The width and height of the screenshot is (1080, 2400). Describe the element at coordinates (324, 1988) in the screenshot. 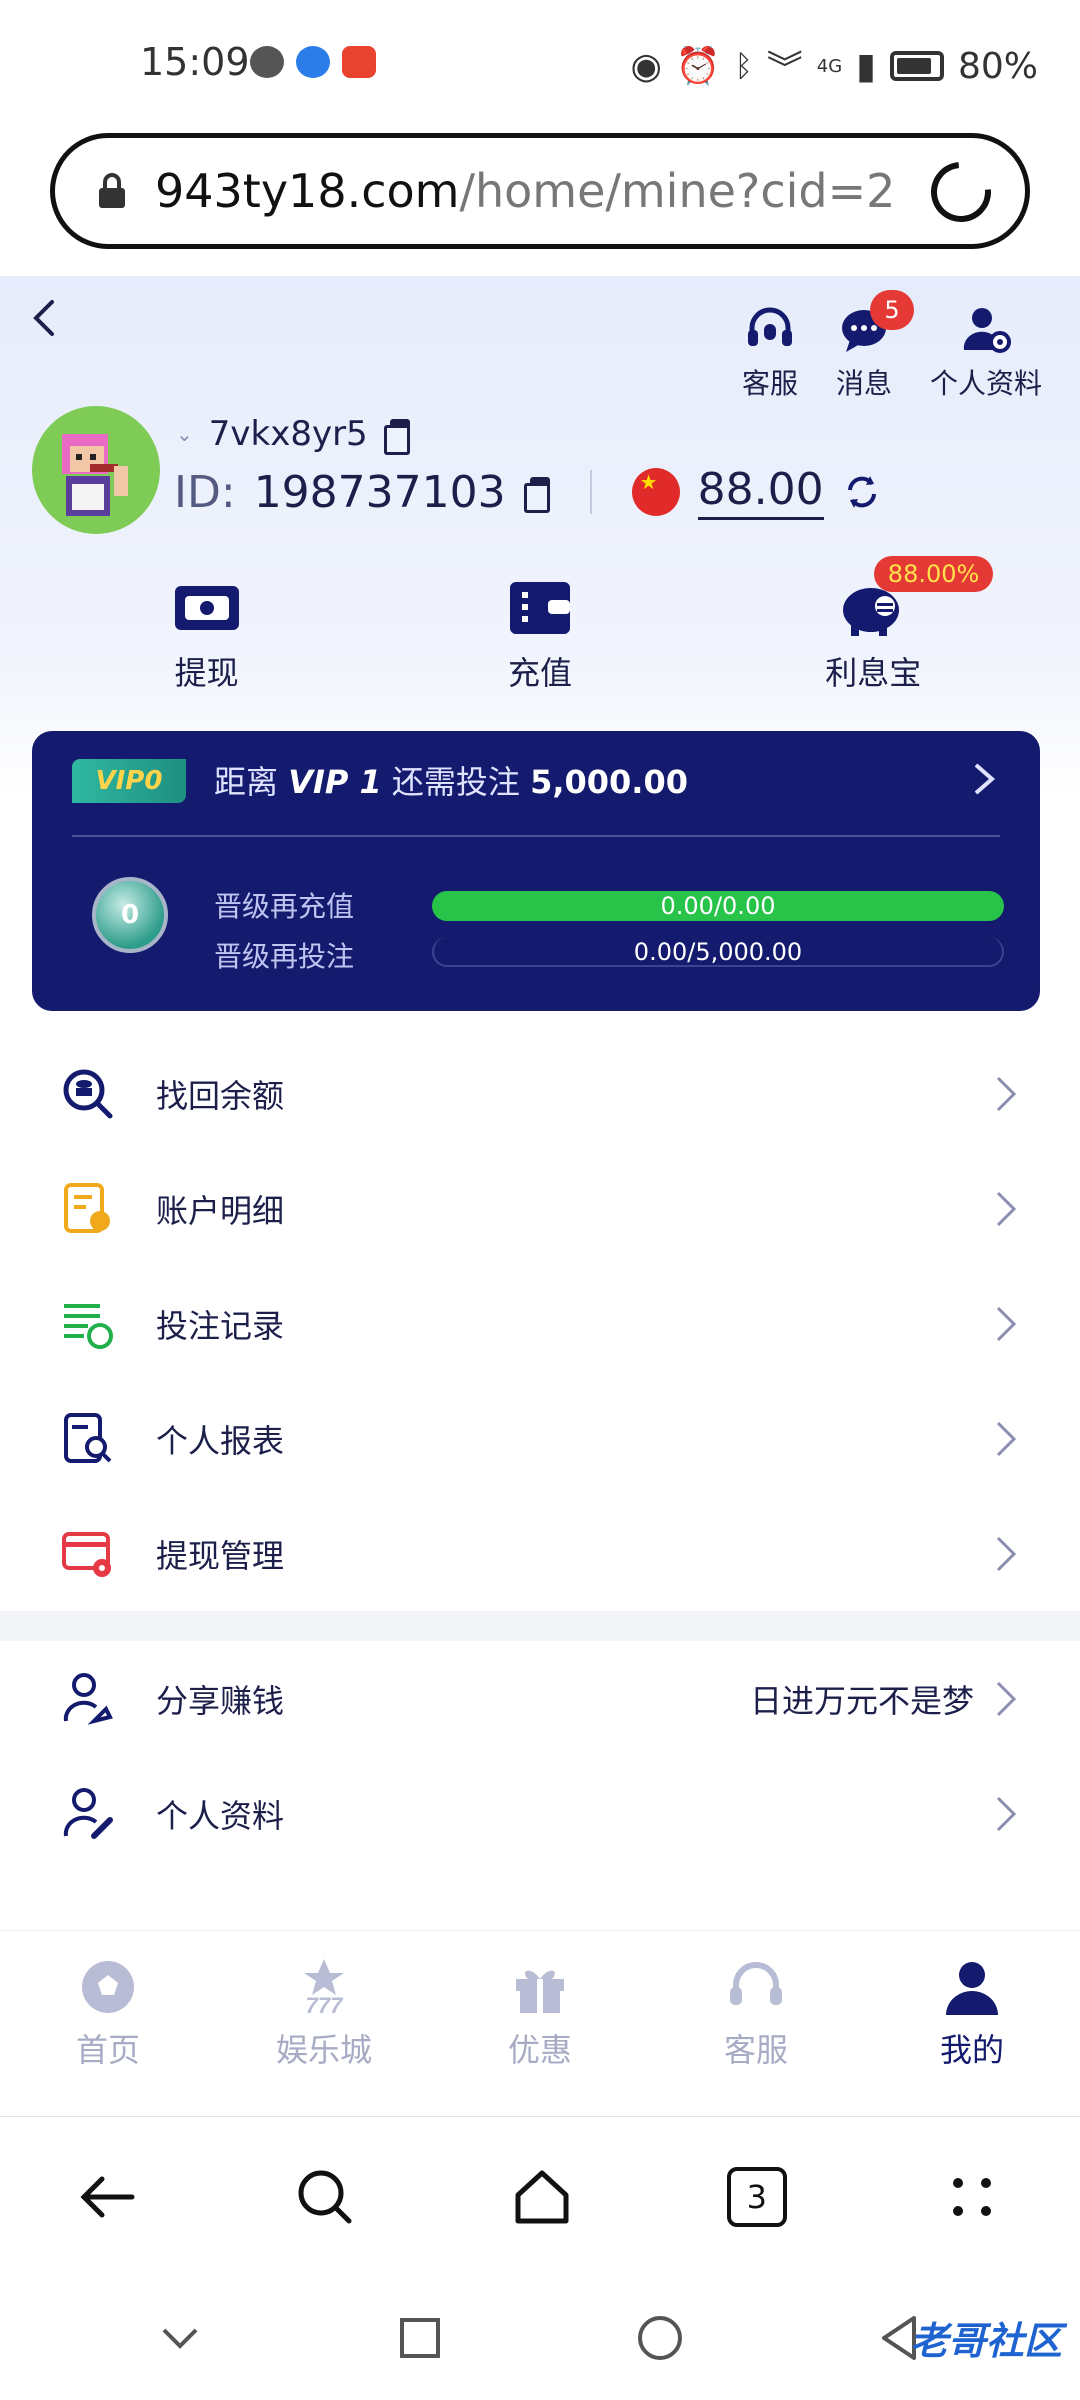

I see `slot-777-icon: 777` at that location.